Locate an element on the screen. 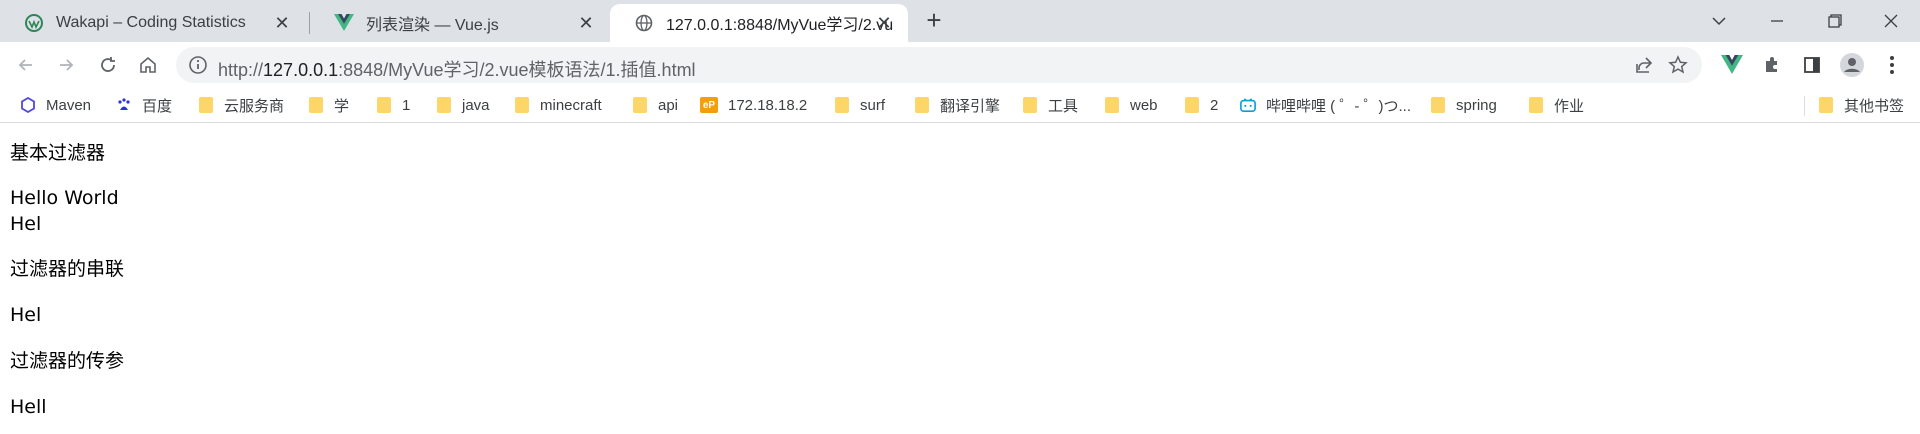 The height and width of the screenshot is (434, 1920). tab-title: 列表渲染 — Vue.js is located at coordinates (432, 25).